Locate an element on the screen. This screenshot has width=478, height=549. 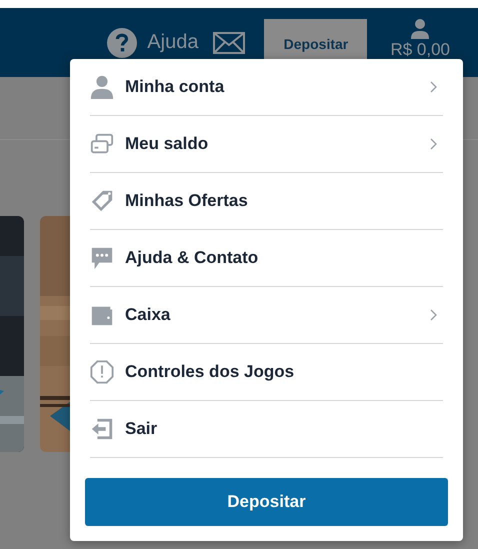
cards-icon is located at coordinates (102, 144).